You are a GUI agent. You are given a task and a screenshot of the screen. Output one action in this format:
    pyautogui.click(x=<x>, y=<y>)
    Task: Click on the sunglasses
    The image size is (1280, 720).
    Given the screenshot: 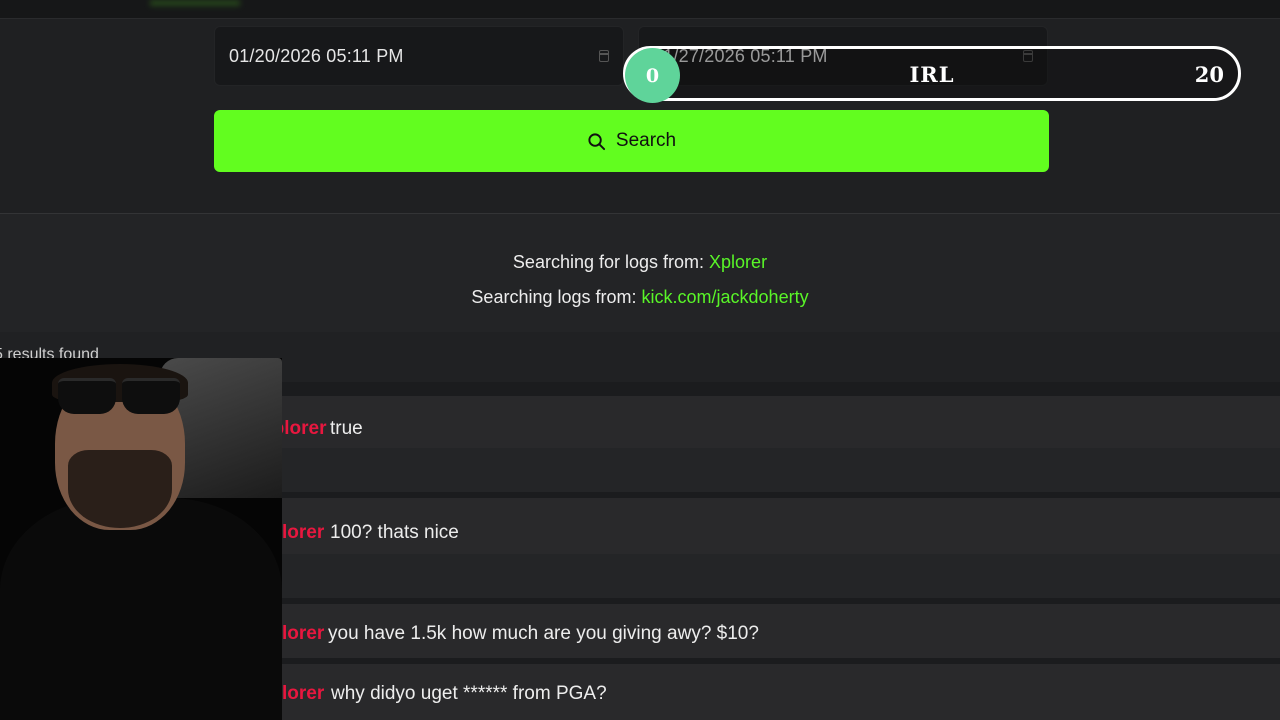 What is the action you would take?
    pyautogui.click(x=119, y=396)
    